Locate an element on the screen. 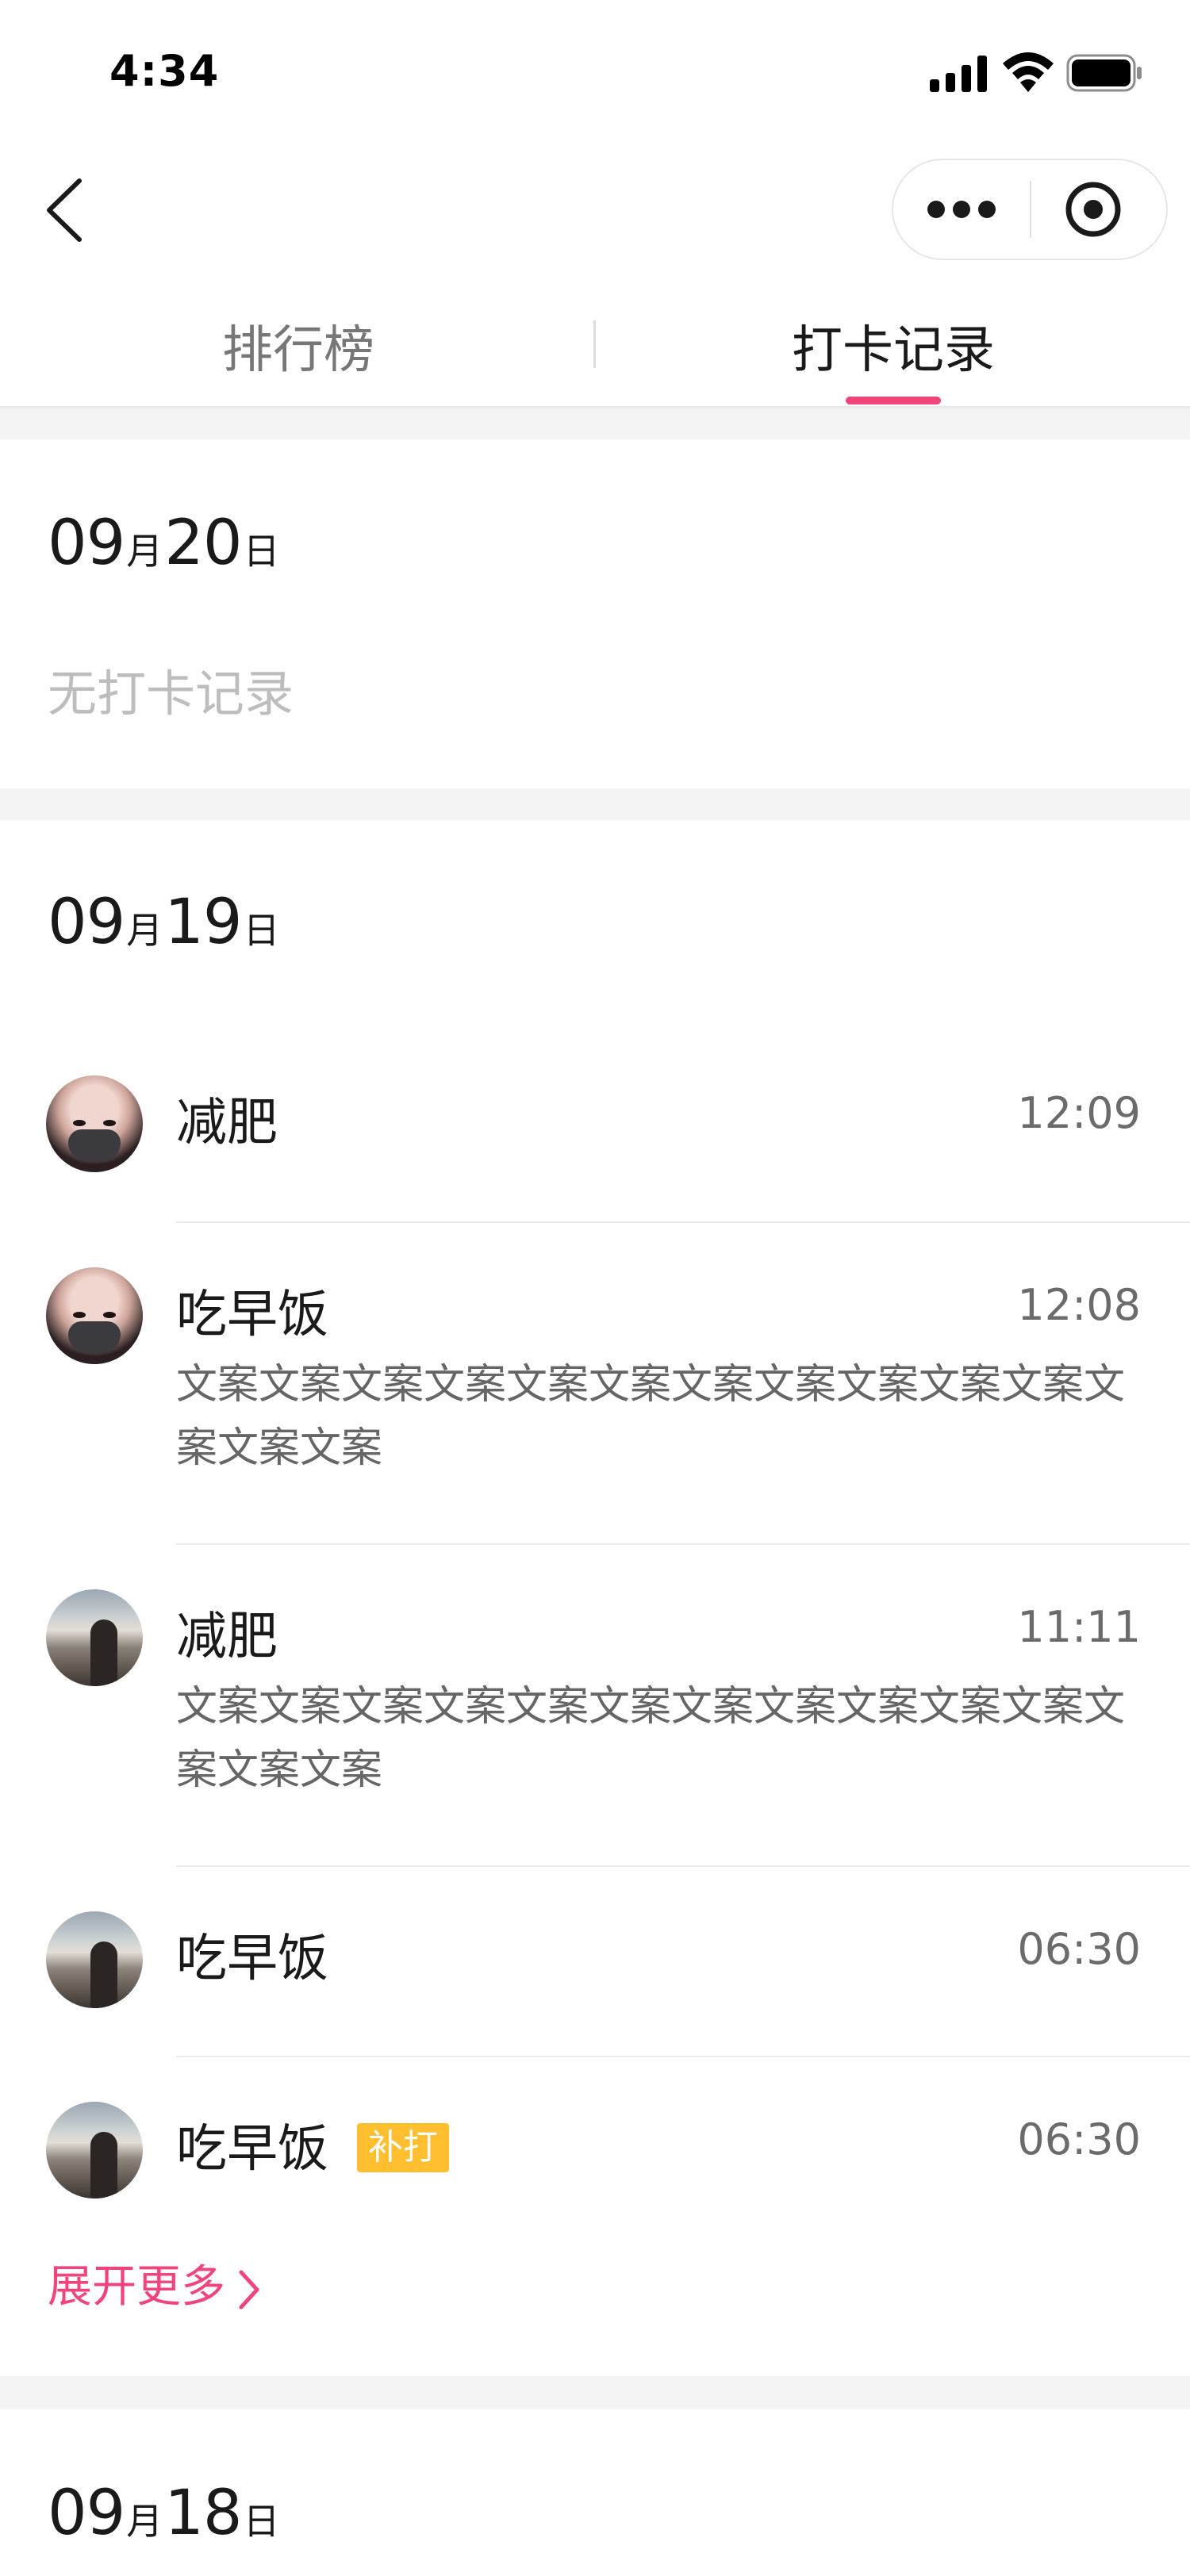 The image size is (1190, 2576). cellular-signal-icon is located at coordinates (958, 74).